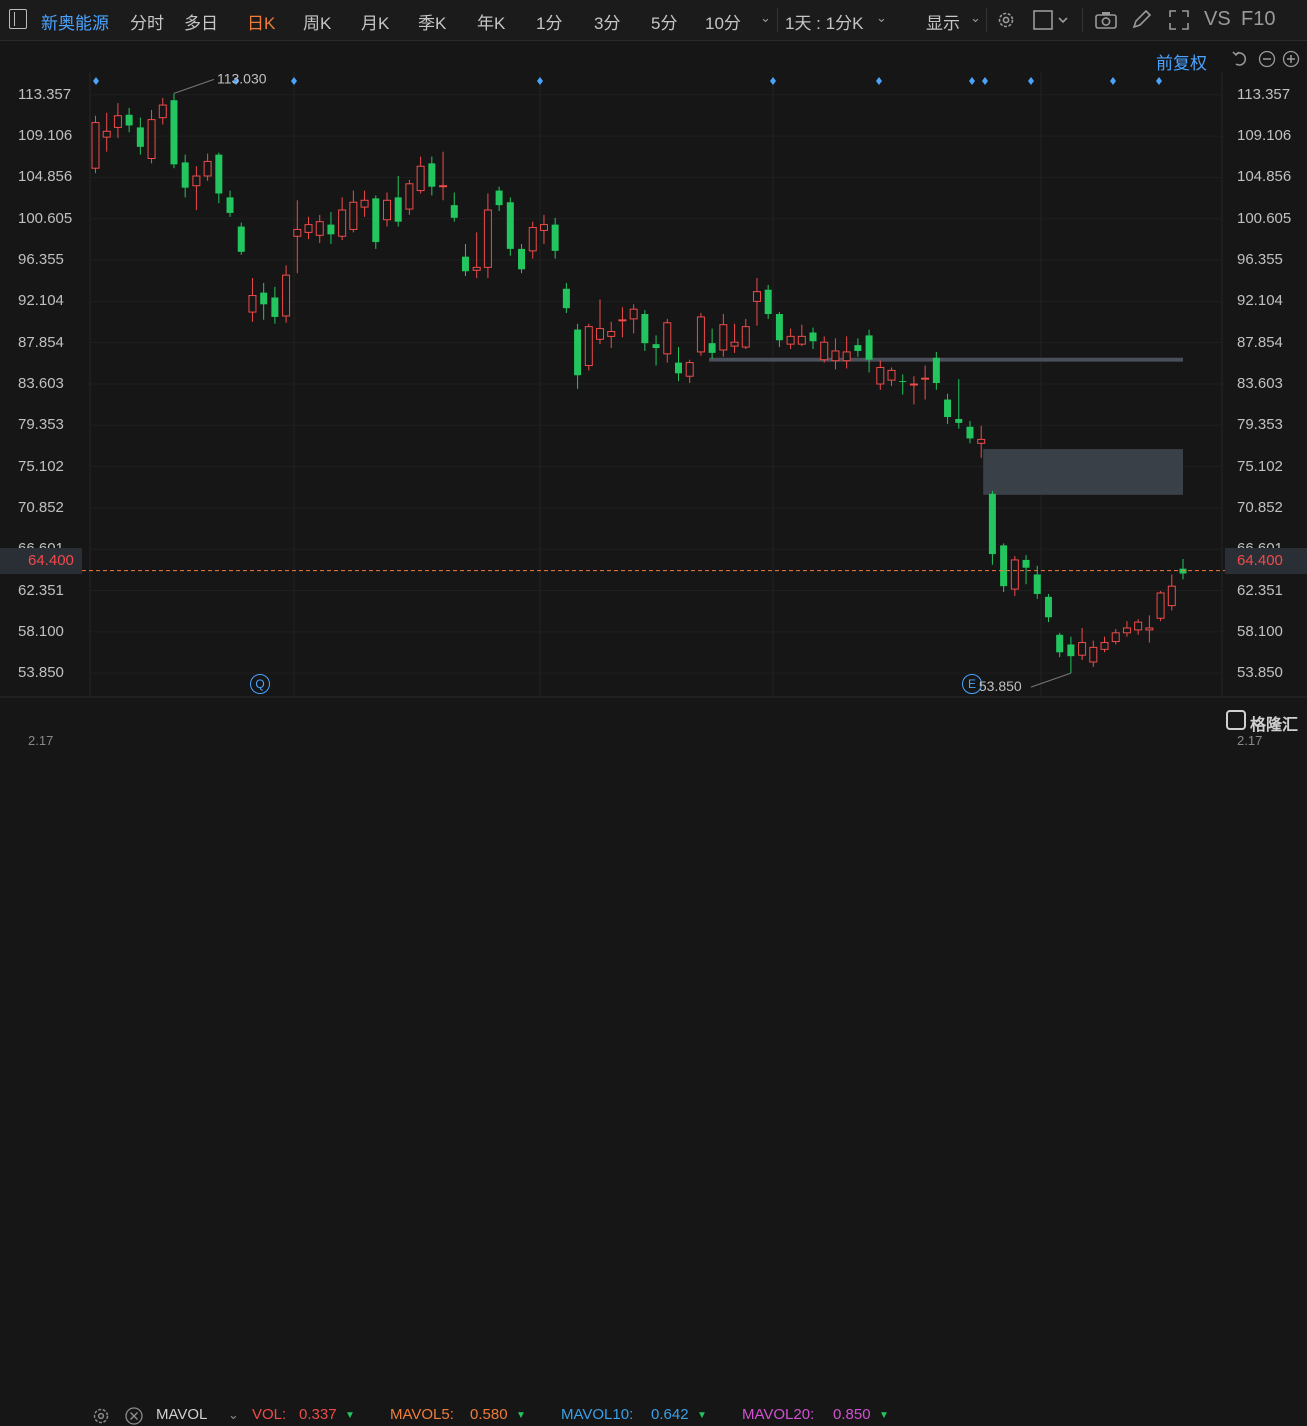 The height and width of the screenshot is (1426, 1307). Describe the element at coordinates (233, 1415) in the screenshot. I see `chevron-down-icon: ⌄` at that location.